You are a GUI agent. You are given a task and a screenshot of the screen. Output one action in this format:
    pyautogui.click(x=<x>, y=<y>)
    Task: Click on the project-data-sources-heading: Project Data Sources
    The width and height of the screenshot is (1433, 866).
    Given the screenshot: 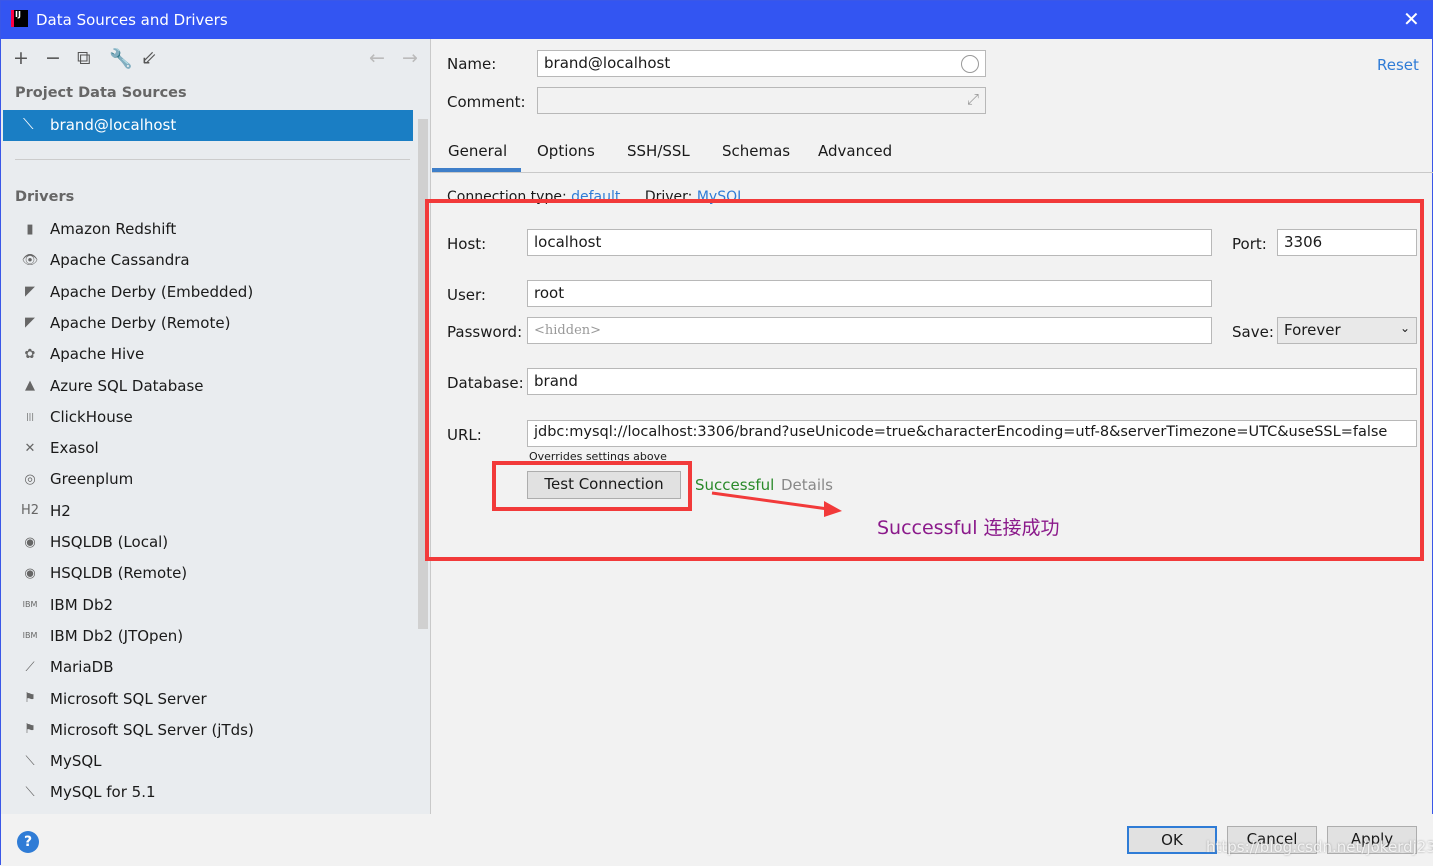 What is the action you would take?
    pyautogui.click(x=101, y=93)
    